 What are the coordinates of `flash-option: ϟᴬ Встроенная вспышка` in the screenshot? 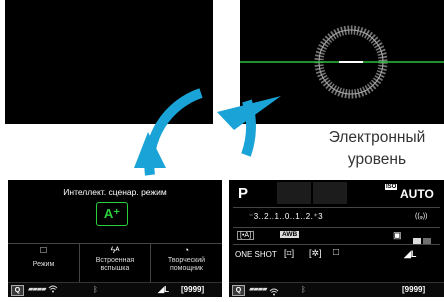 It's located at (115, 259).